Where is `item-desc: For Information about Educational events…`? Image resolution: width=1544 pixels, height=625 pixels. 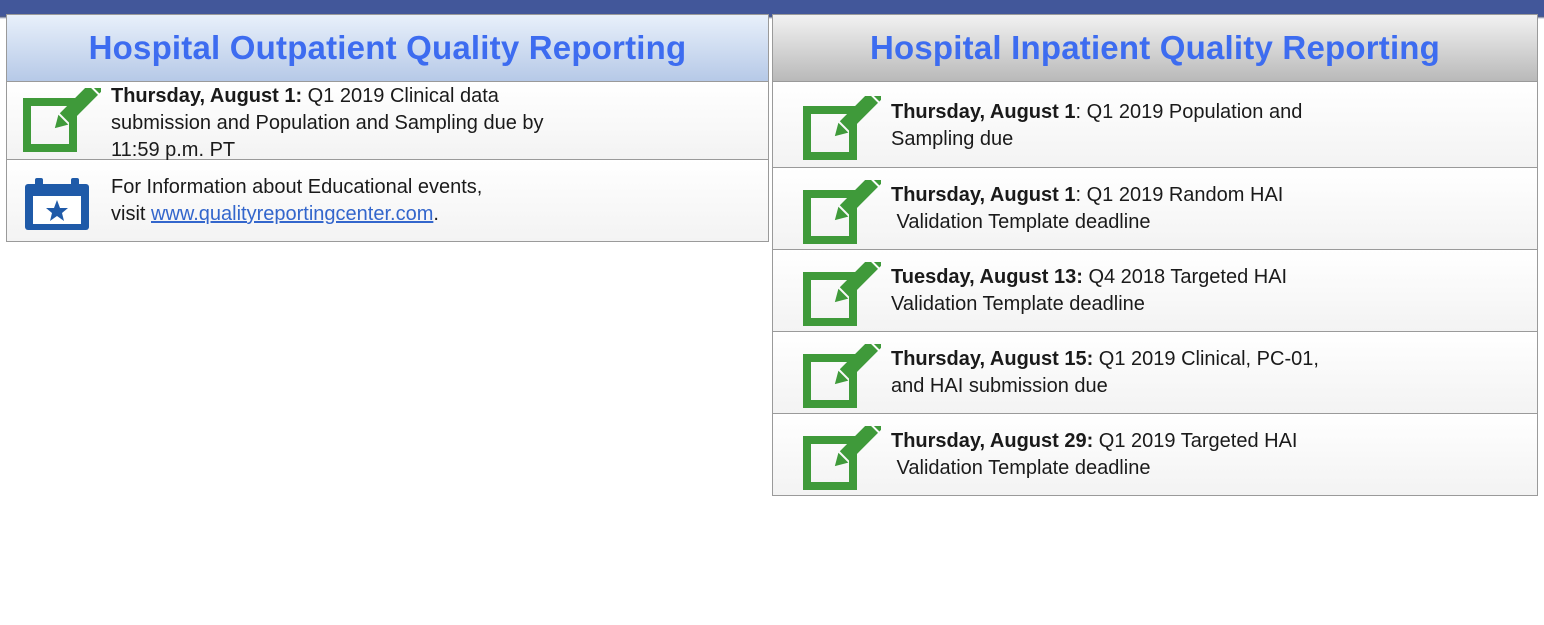 item-desc: For Information about Educational events… is located at coordinates (297, 187).